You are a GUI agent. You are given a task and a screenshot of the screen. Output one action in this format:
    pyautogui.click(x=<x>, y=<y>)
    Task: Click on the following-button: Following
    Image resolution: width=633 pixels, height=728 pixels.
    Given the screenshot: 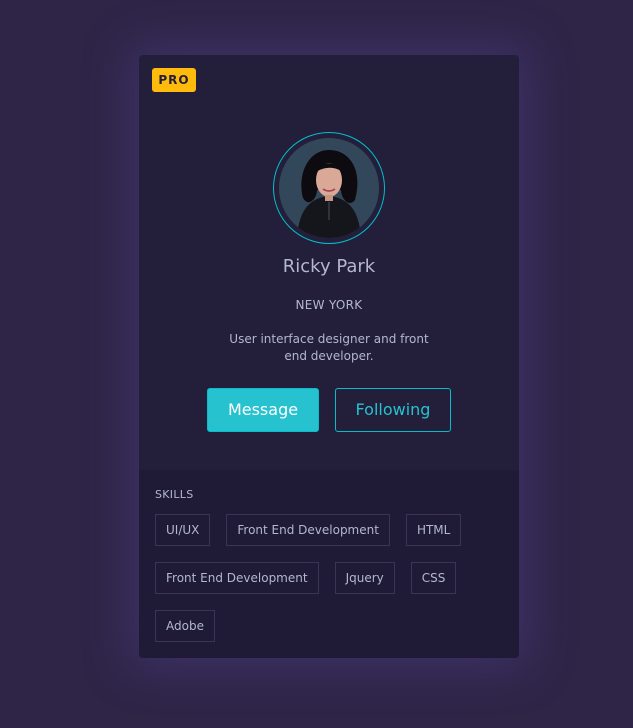 What is the action you would take?
    pyautogui.click(x=393, y=410)
    